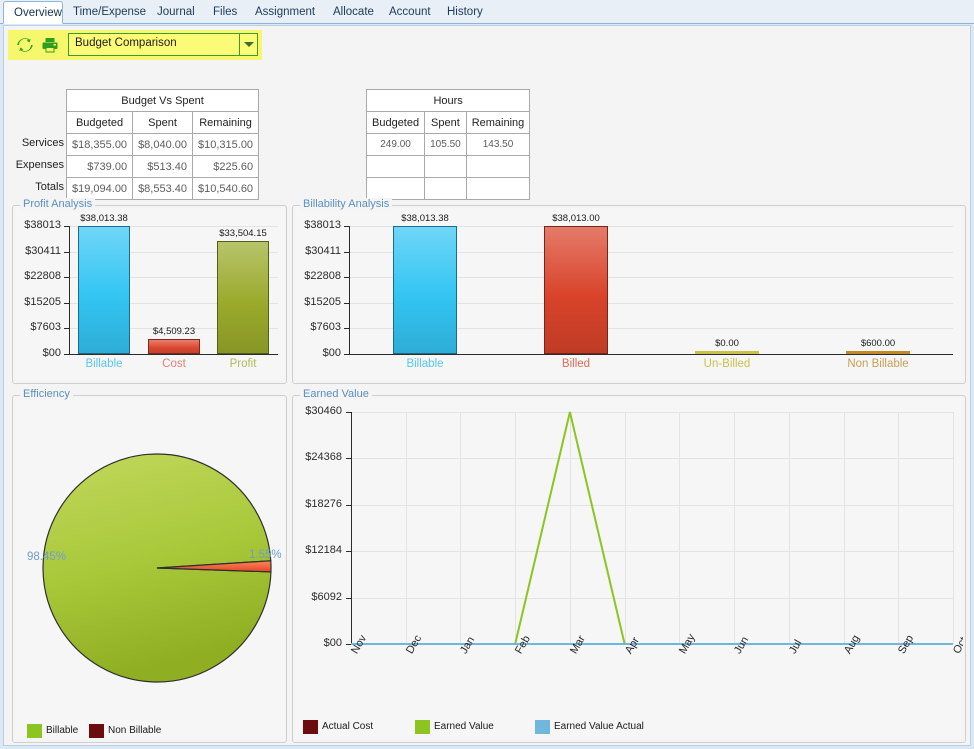 The height and width of the screenshot is (749, 974). I want to click on report-select: Budget Comparison, so click(163, 44).